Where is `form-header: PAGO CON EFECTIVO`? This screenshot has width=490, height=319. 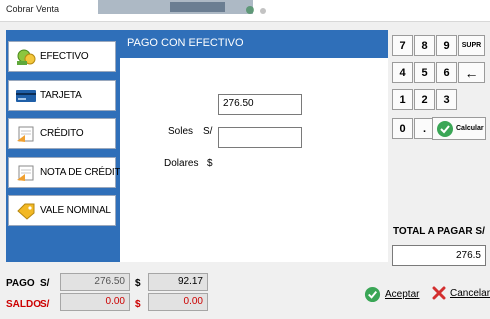 form-header: PAGO CON EFECTIVO is located at coordinates (254, 44).